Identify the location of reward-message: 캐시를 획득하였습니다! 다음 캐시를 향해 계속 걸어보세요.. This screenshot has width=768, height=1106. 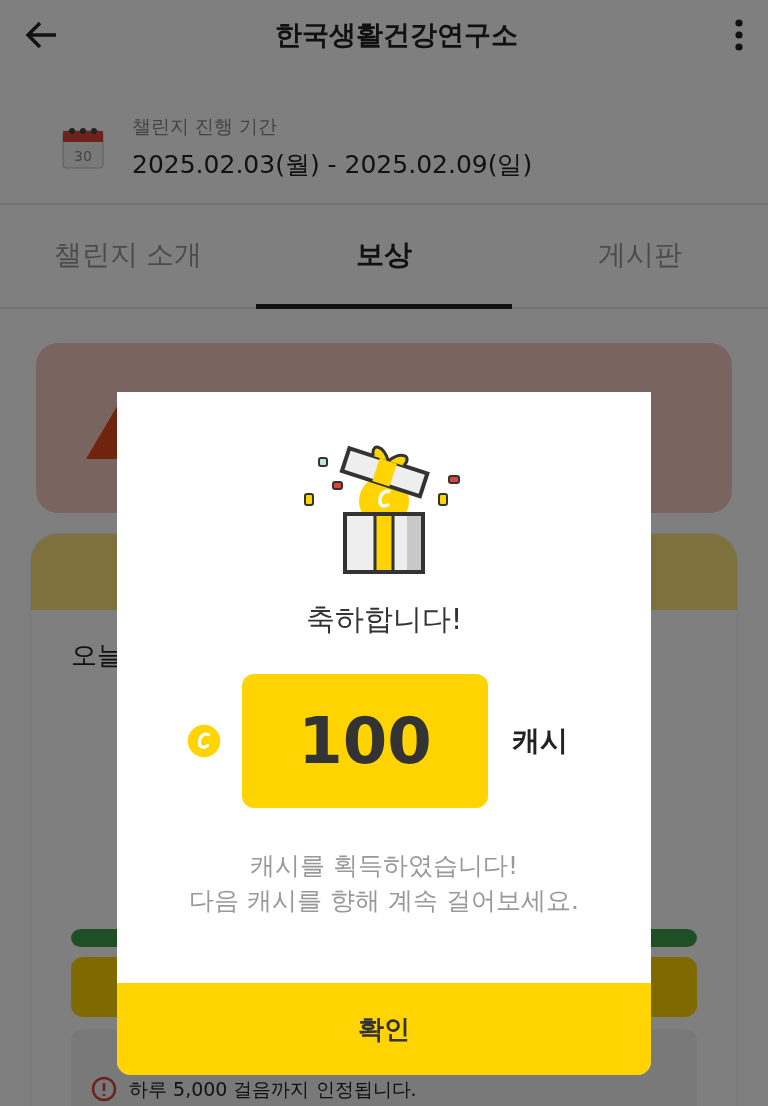
(384, 883).